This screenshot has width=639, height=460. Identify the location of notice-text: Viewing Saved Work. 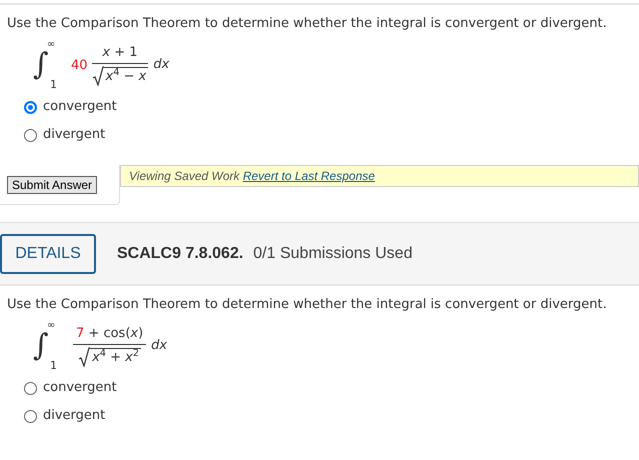
(184, 176).